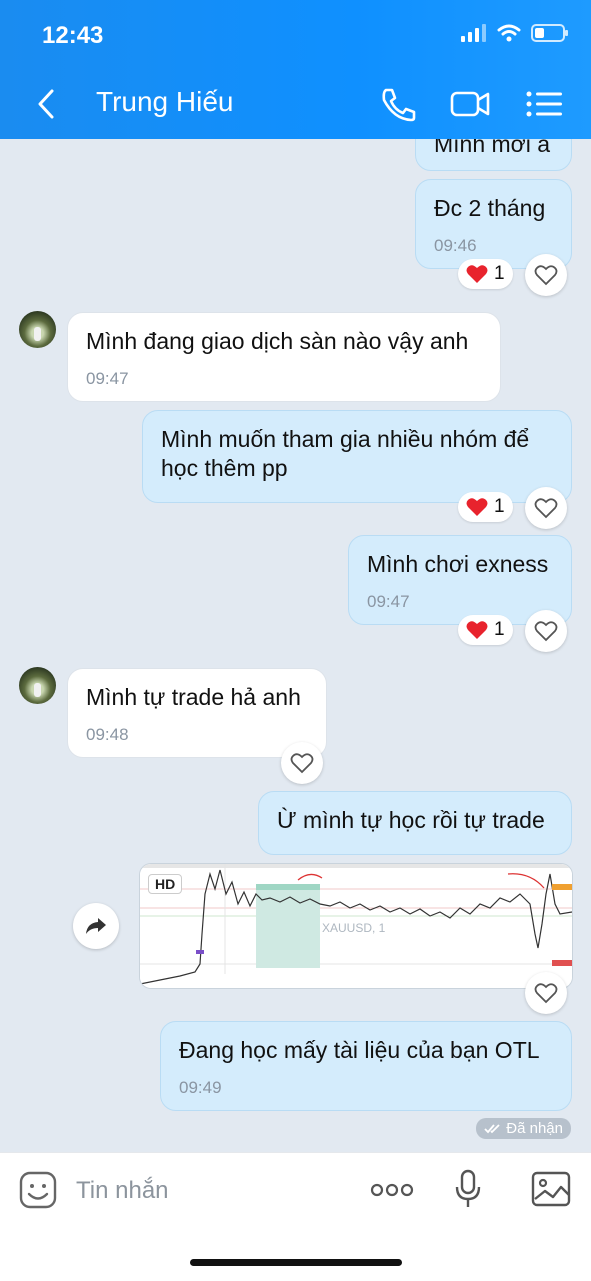 Image resolution: width=591 pixels, height=1281 pixels. Describe the element at coordinates (200, 1087) in the screenshot. I see `message-time: 09:49` at that location.